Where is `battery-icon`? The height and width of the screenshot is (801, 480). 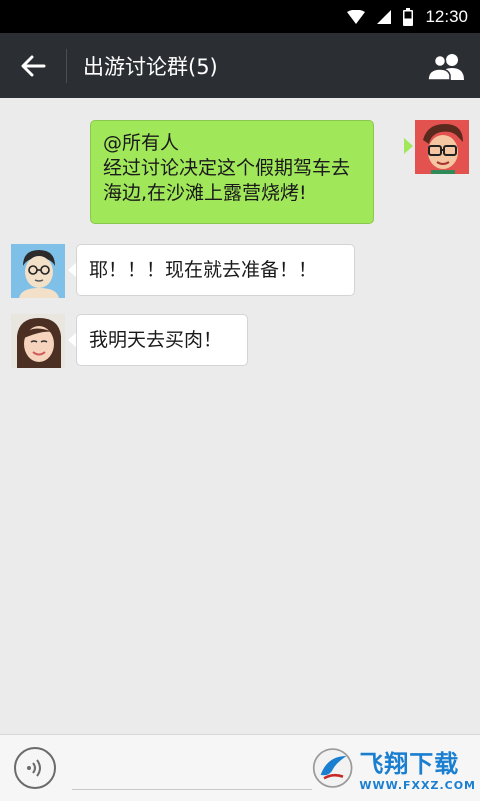
battery-icon is located at coordinates (408, 16).